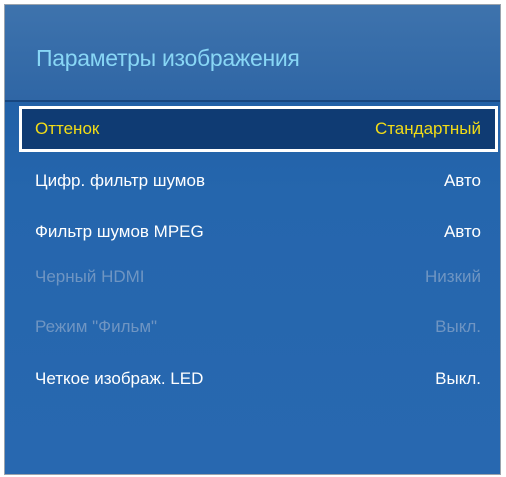 The width and height of the screenshot is (506, 477). Describe the element at coordinates (258, 277) in the screenshot. I see `menu-item-hdmi-black-level: Черный HDMI Низкий` at that location.